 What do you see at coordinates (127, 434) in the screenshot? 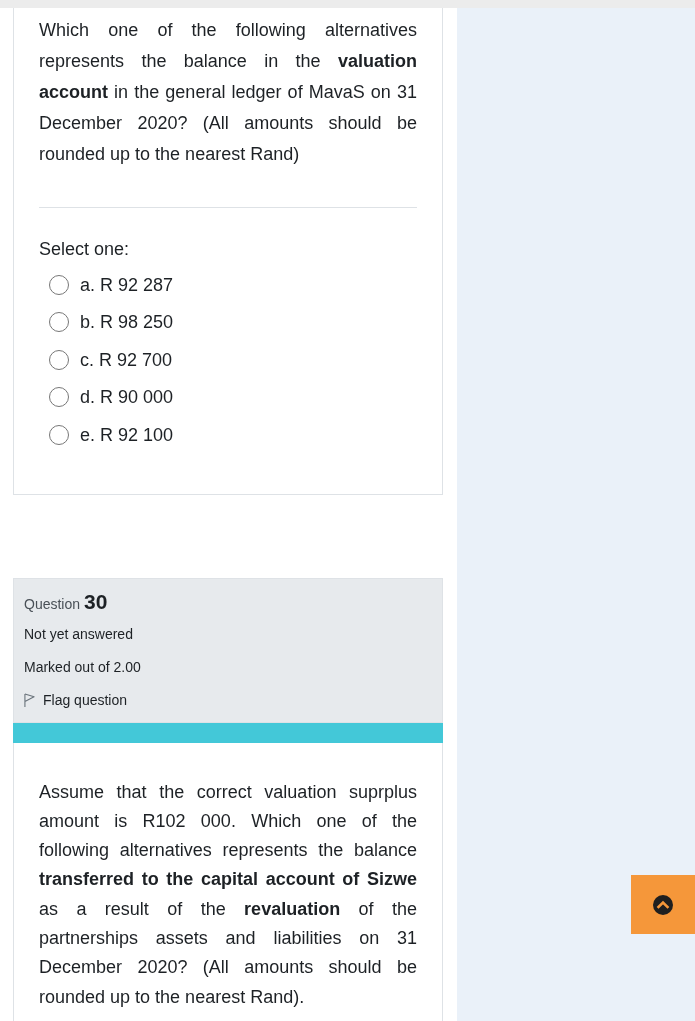
I see `answer-option-label: e. R 92 100` at bounding box center [127, 434].